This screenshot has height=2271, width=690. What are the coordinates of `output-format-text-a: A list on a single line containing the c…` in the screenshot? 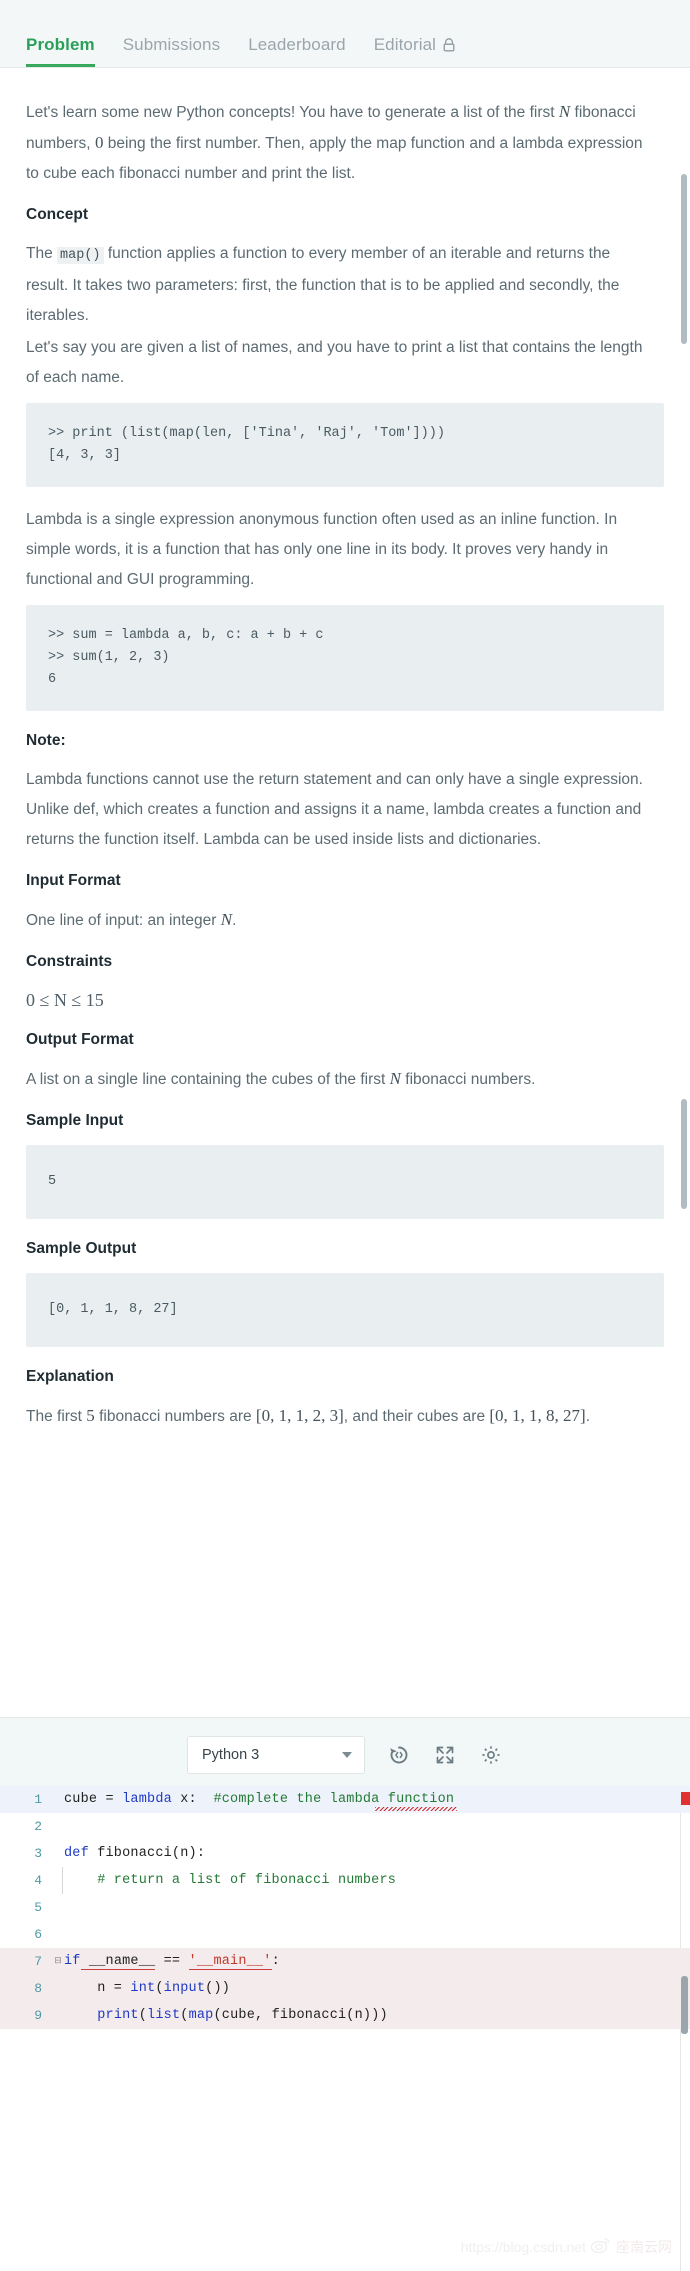 It's located at (206, 1079).